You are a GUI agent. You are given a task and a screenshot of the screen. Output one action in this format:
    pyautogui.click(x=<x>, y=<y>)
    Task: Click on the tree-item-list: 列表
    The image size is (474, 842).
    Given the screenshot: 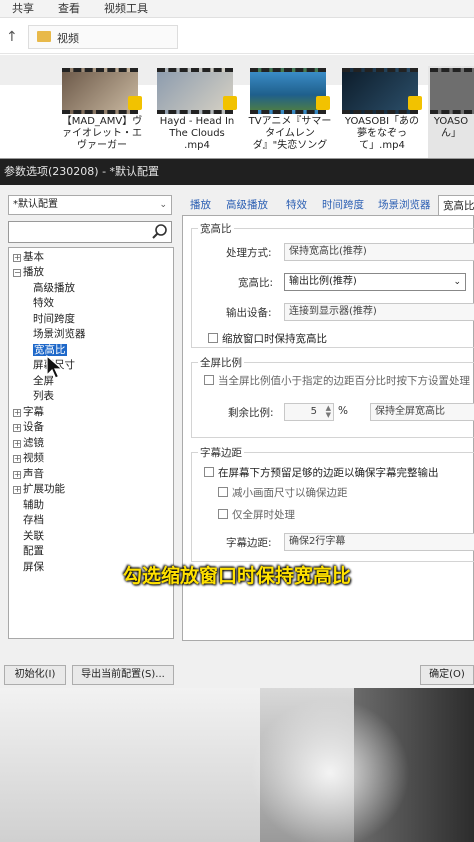 What is the action you would take?
    pyautogui.click(x=43, y=396)
    